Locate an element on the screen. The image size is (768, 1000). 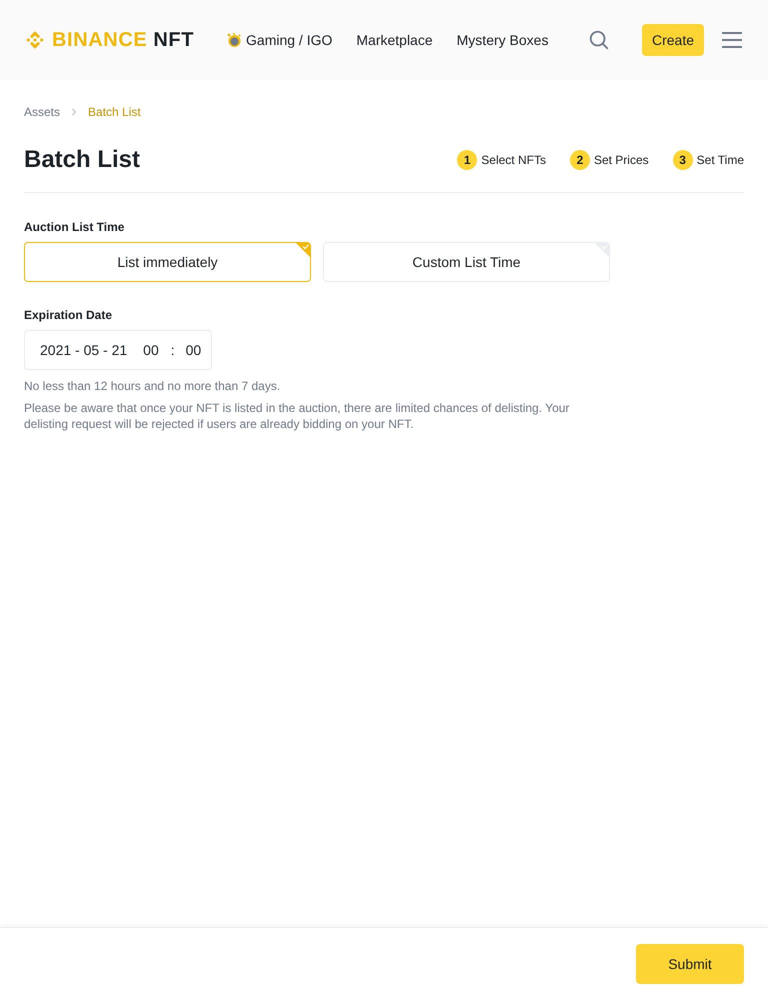
breadcrumb-link: Assets is located at coordinates (42, 112).